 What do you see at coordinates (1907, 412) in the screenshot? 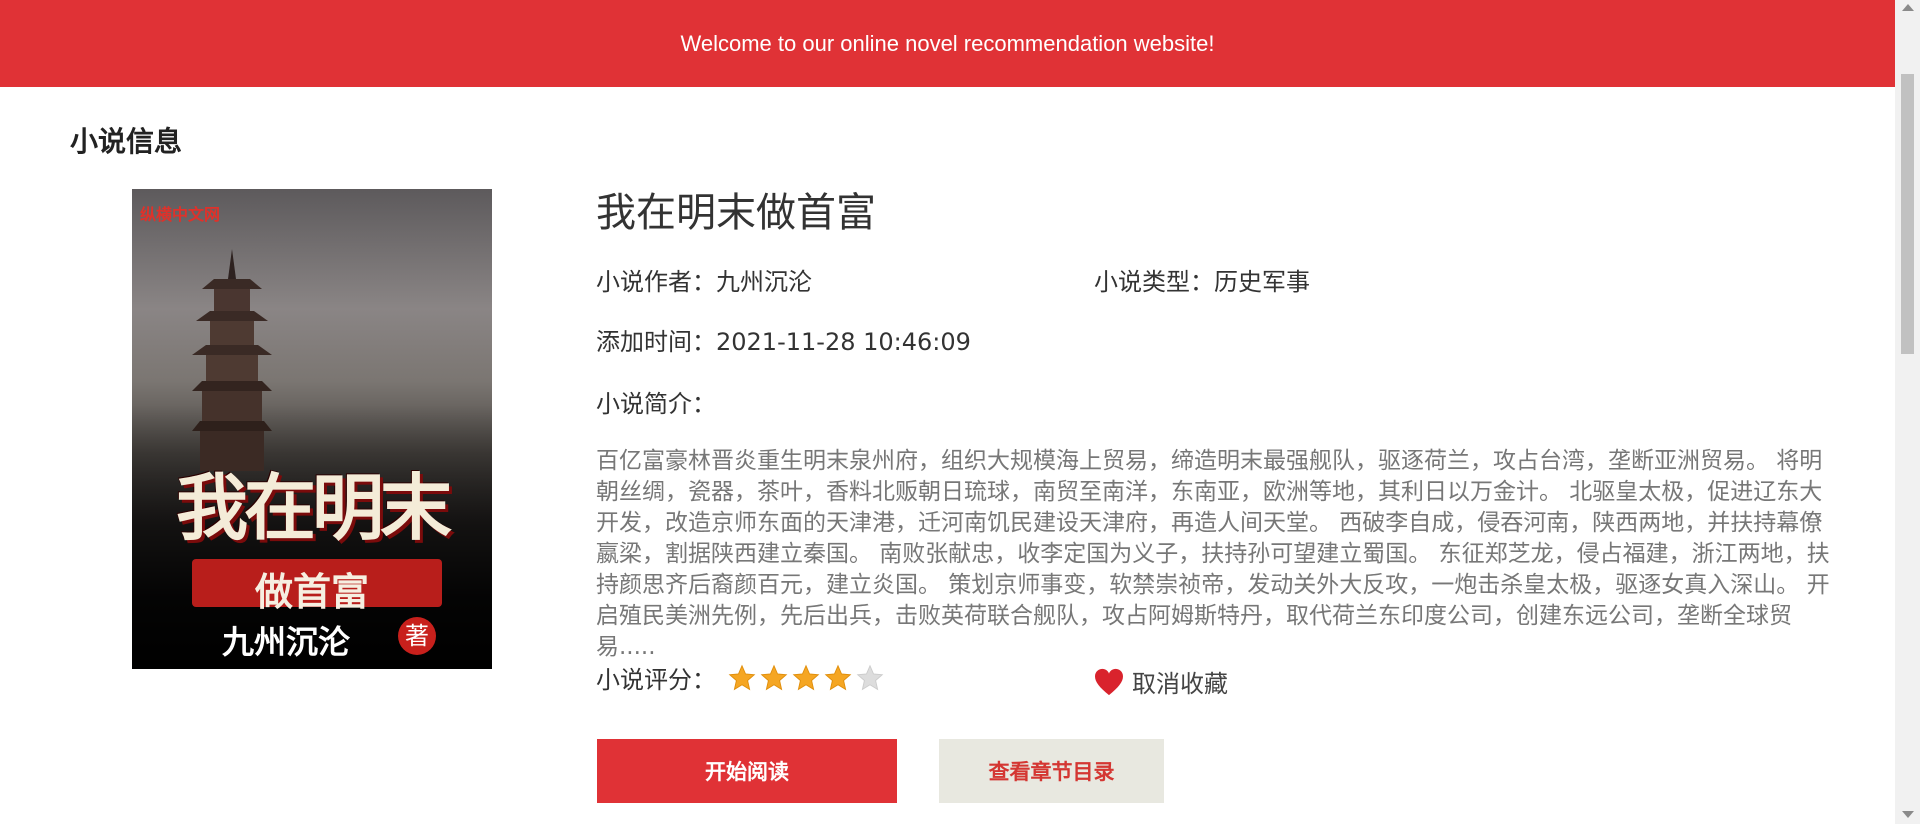
I see `page-scrollbar` at bounding box center [1907, 412].